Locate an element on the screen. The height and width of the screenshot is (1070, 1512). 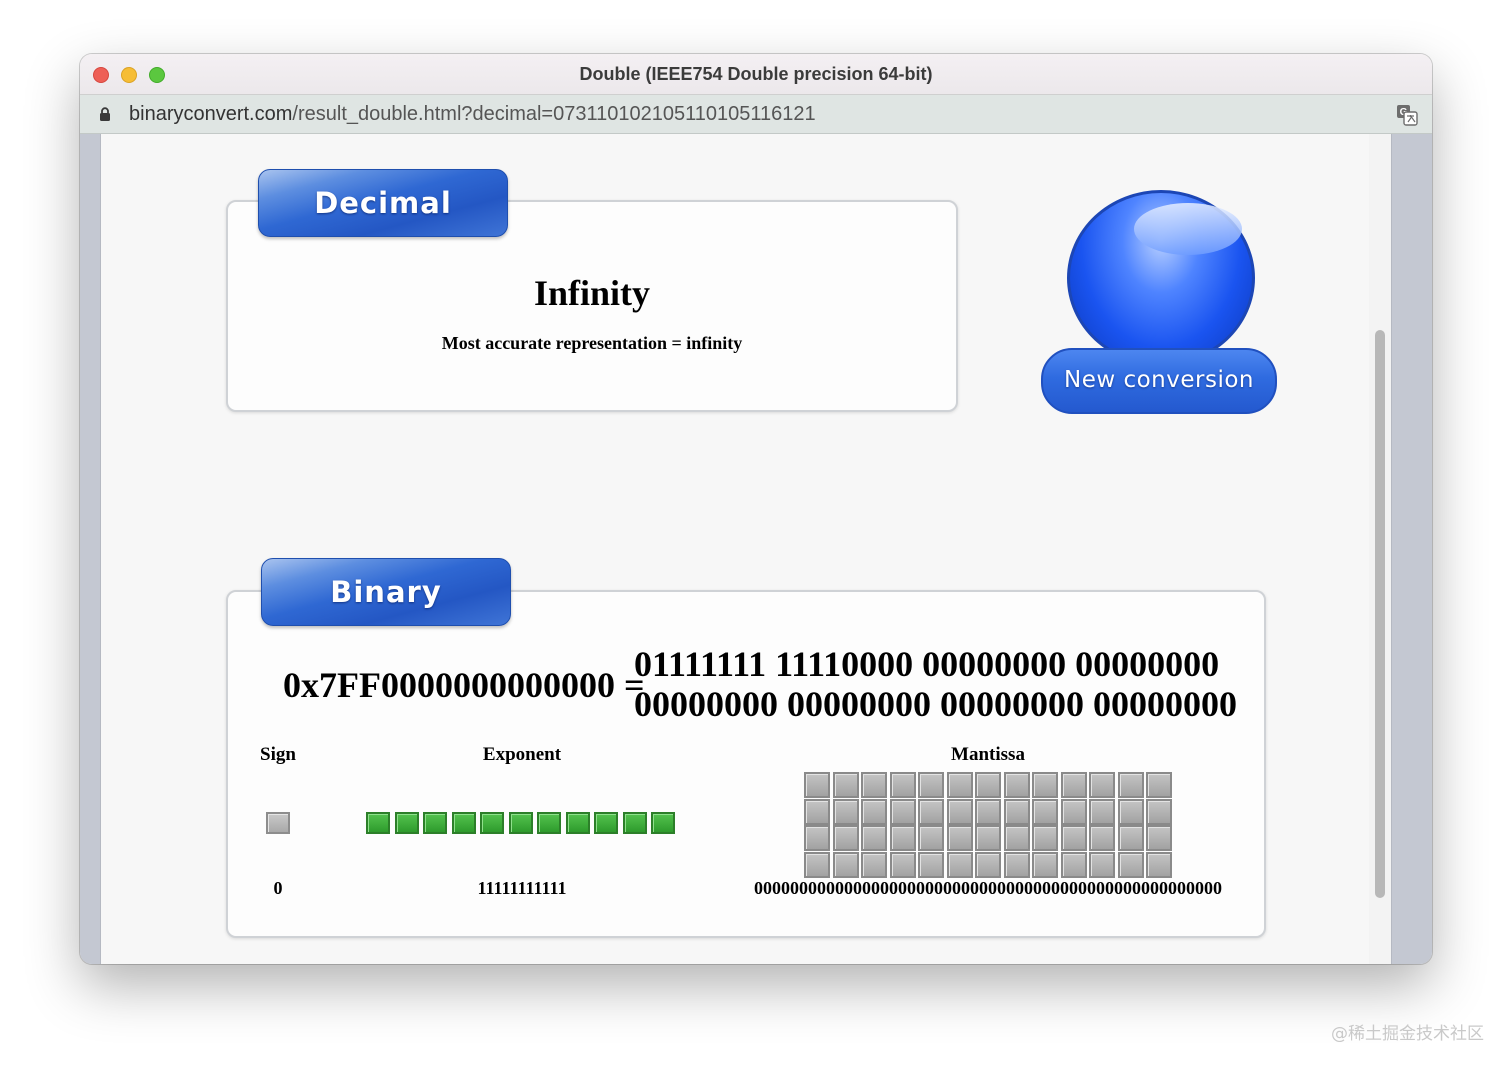
decimal-value: Infinity is located at coordinates (592, 293).